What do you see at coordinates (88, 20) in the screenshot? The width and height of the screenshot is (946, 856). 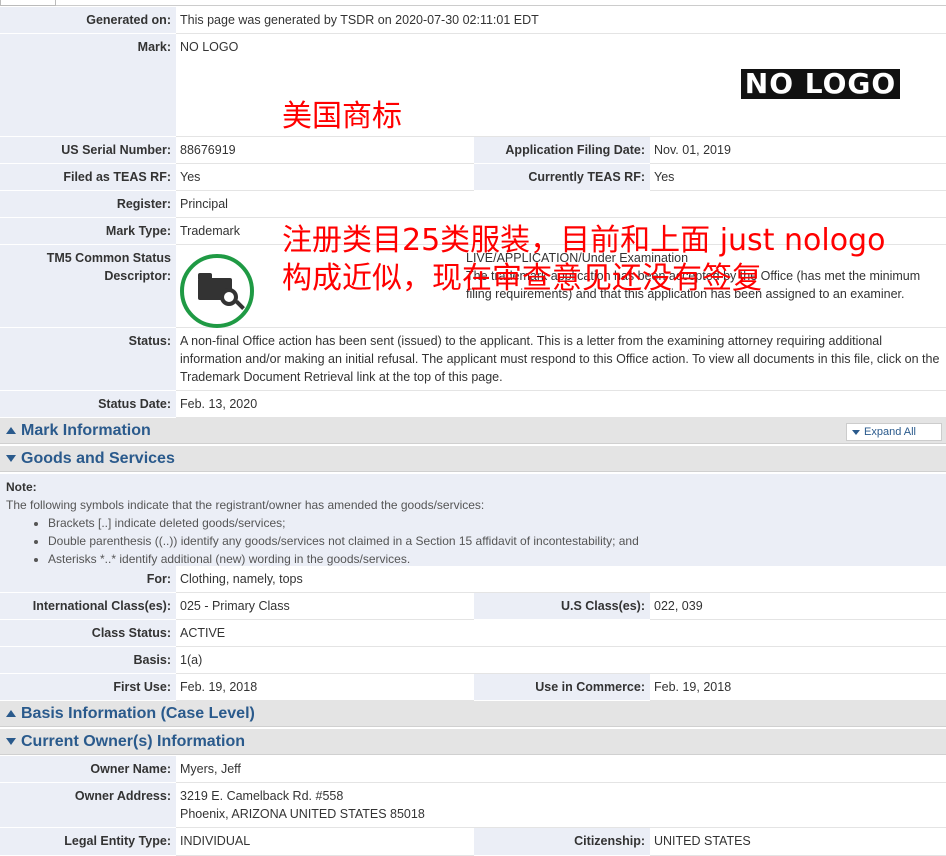 I see `generated-label: Generated on:` at bounding box center [88, 20].